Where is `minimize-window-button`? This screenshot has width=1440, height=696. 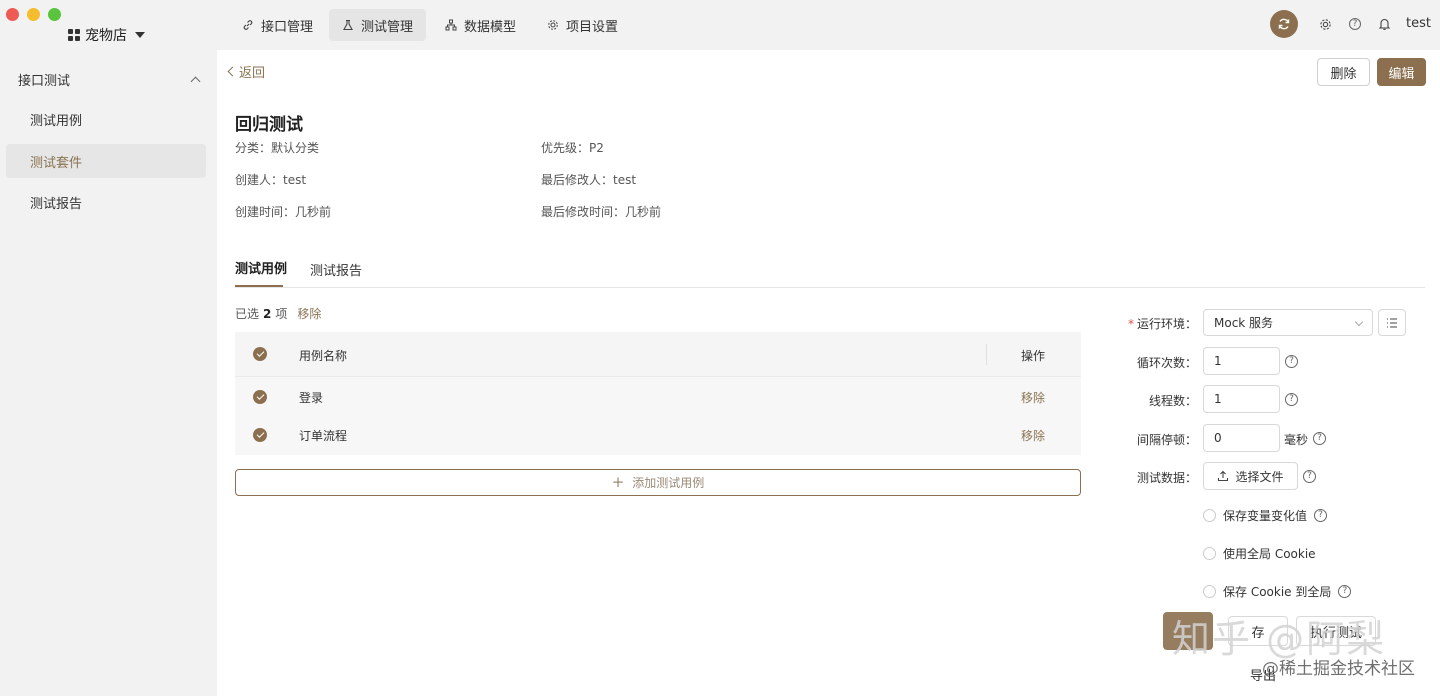
minimize-window-button is located at coordinates (33, 14).